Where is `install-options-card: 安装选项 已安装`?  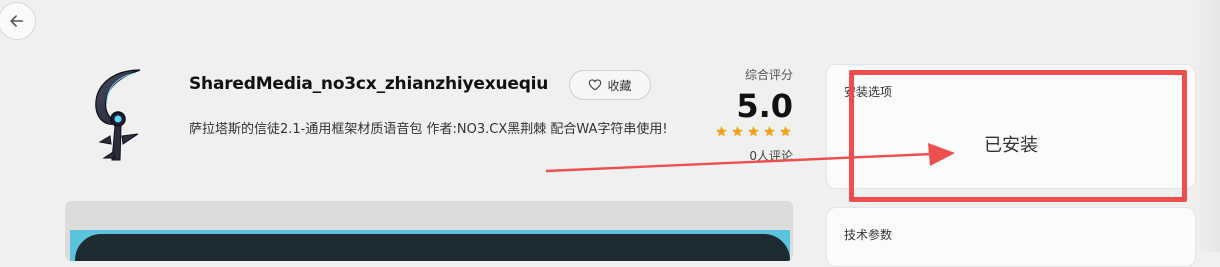
install-options-card: 安装选项 已安装 is located at coordinates (1011, 126).